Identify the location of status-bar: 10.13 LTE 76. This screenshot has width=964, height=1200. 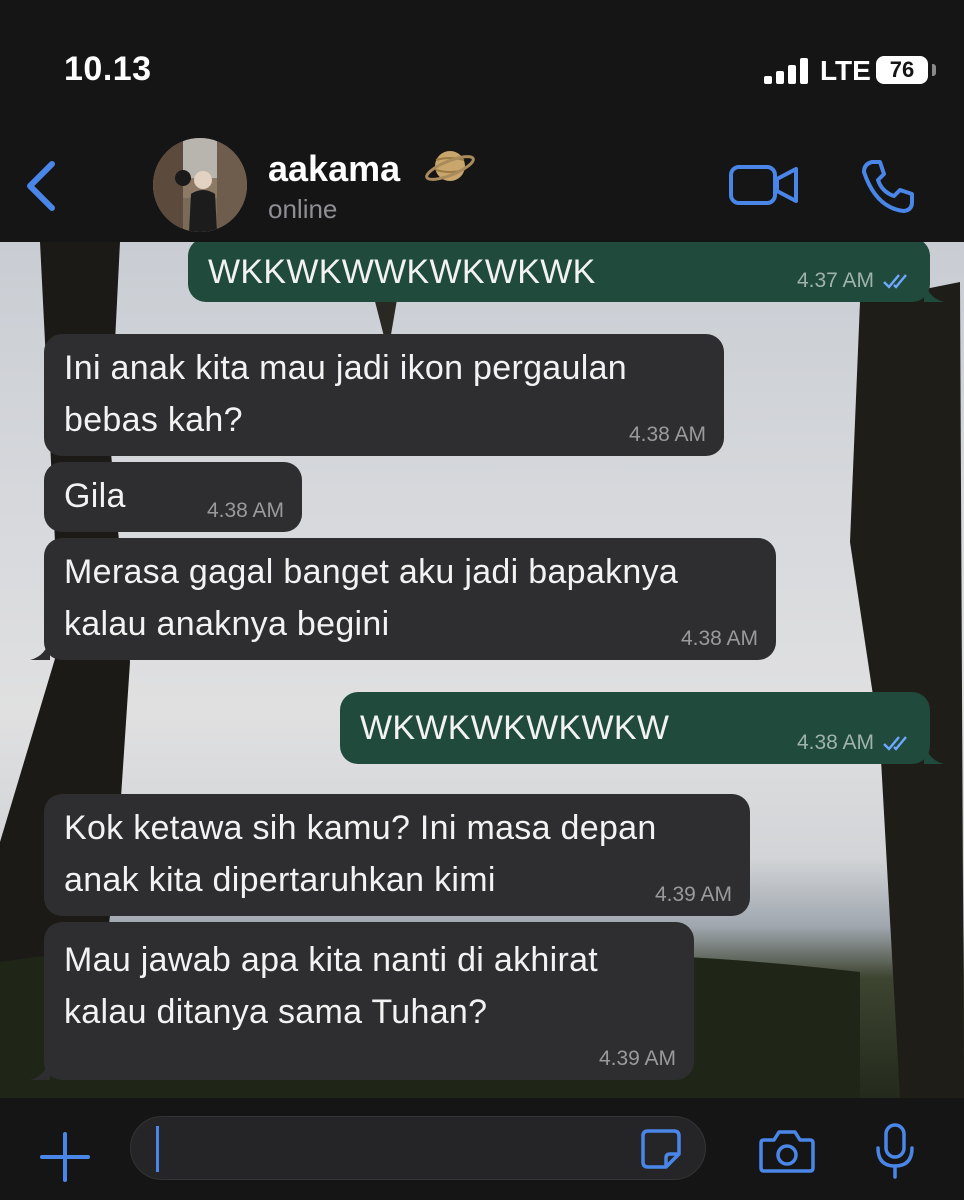
(482, 64).